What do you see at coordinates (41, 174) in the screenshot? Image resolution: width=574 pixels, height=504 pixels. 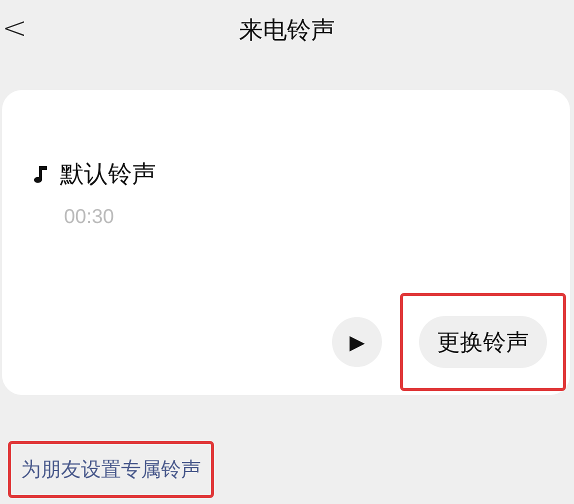 I see `music-note-icon` at bounding box center [41, 174].